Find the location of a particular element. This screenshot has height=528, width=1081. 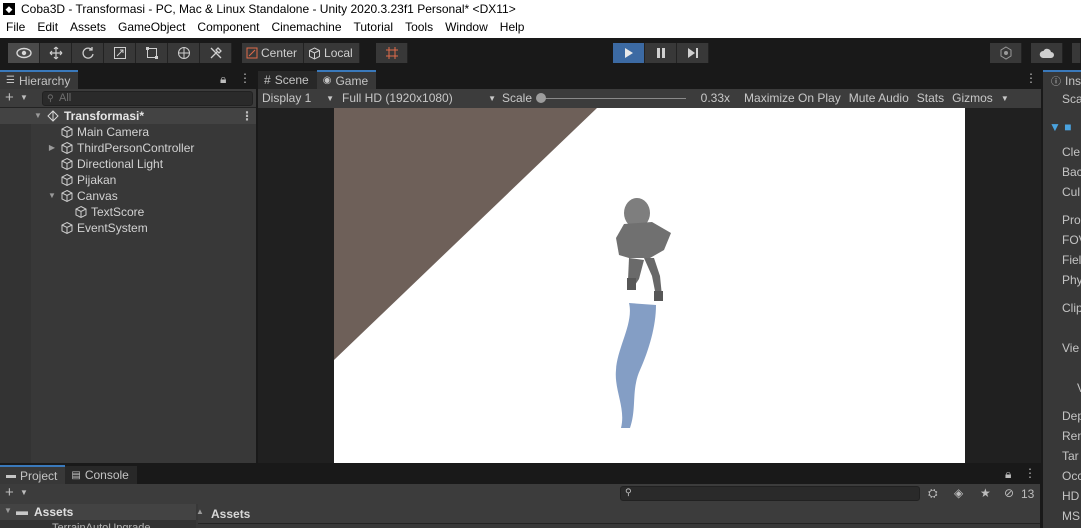

create-plus-icon: + is located at coordinates (9, 97).